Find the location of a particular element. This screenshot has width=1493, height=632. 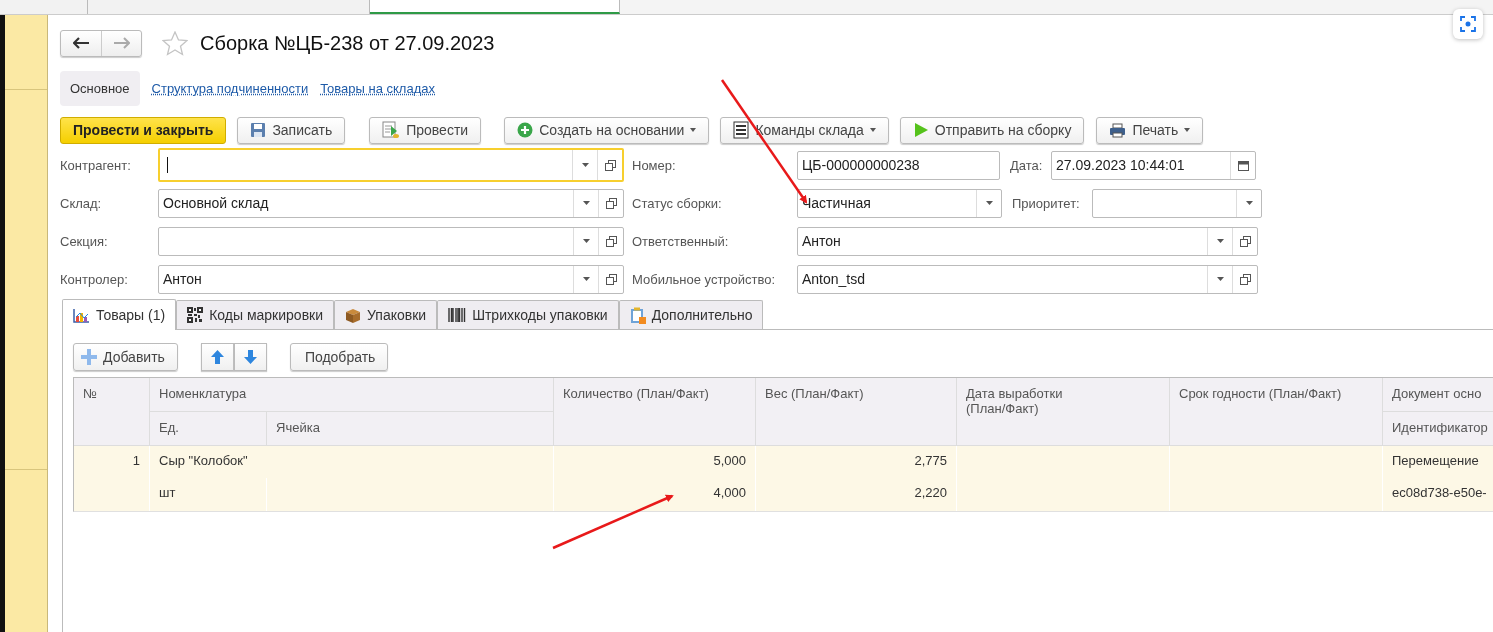

arrow-right-icon is located at coordinates (121, 43).